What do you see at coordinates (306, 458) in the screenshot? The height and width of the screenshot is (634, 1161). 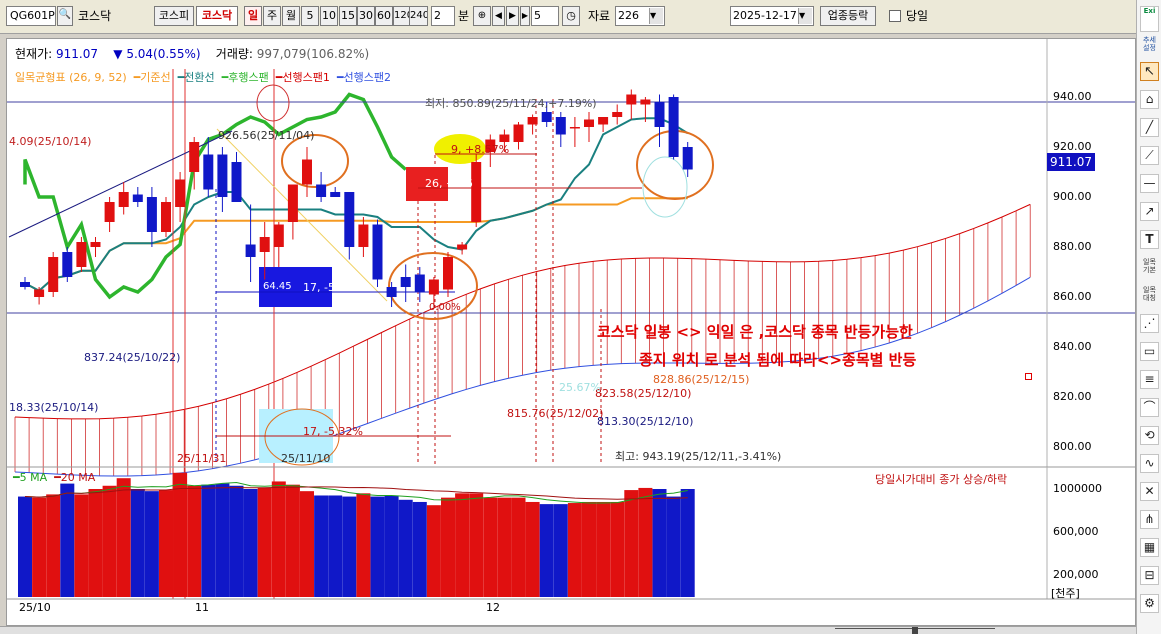 I see `low-date2: 25/11/10` at bounding box center [306, 458].